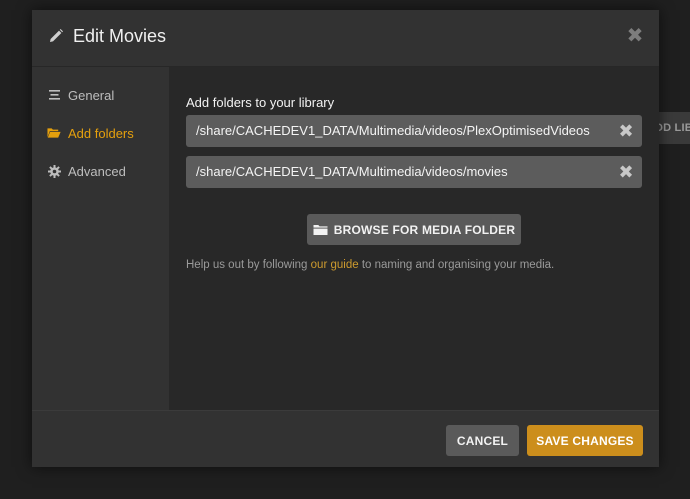 Image resolution: width=690 pixels, height=499 pixels. I want to click on modal-header: Edit Movies ✖, so click(345, 38).